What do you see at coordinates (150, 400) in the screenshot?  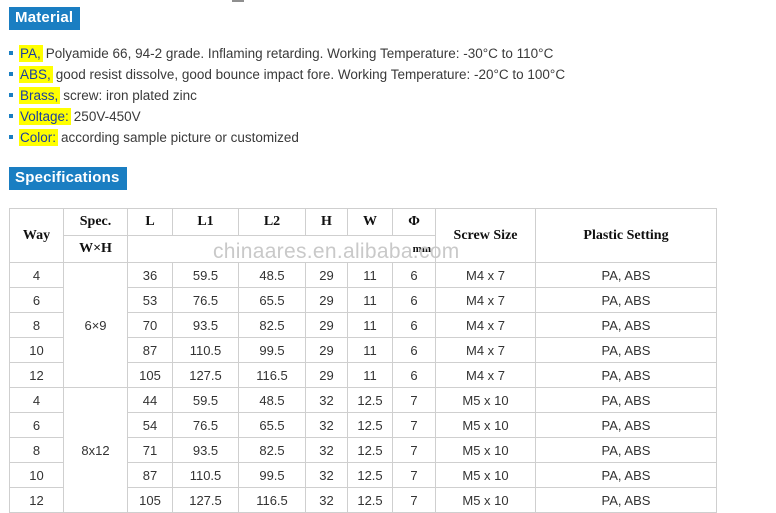 I see `cell-l: 44` at bounding box center [150, 400].